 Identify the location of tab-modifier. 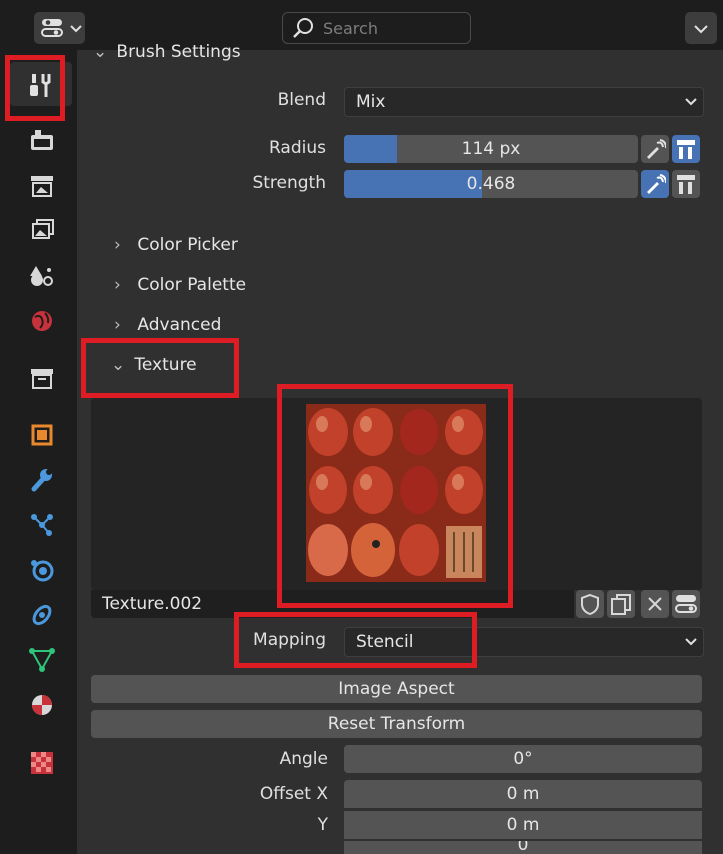
(41, 479).